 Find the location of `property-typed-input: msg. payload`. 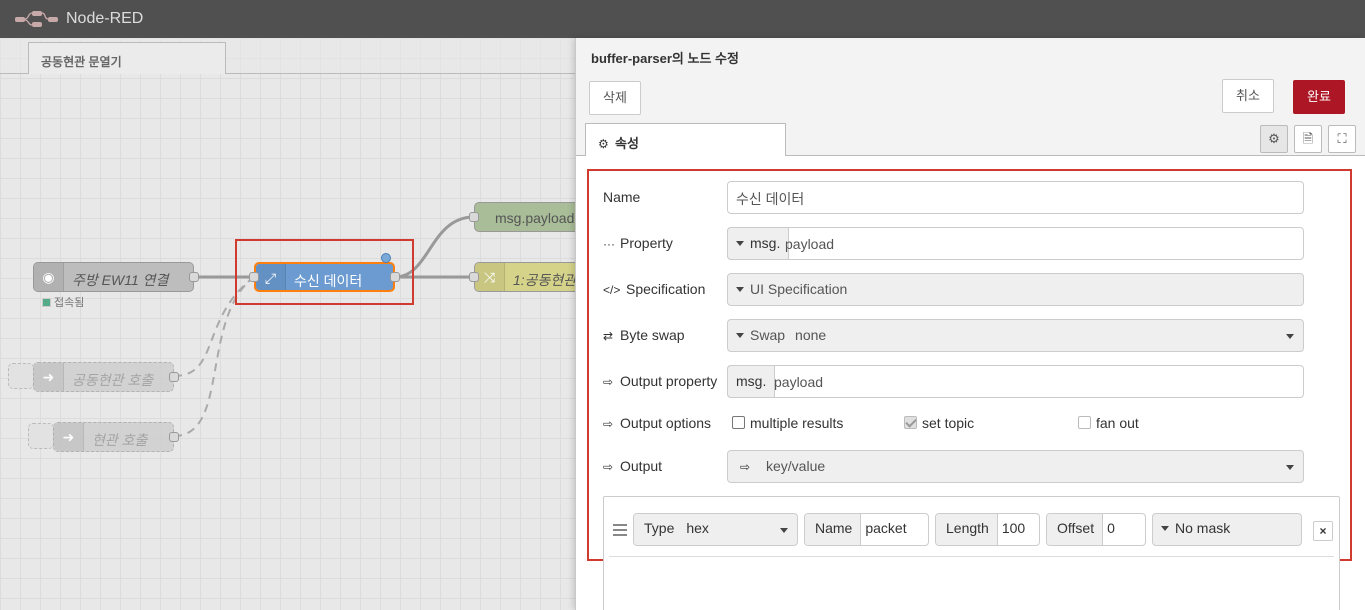

property-typed-input: msg. payload is located at coordinates (1015, 243).